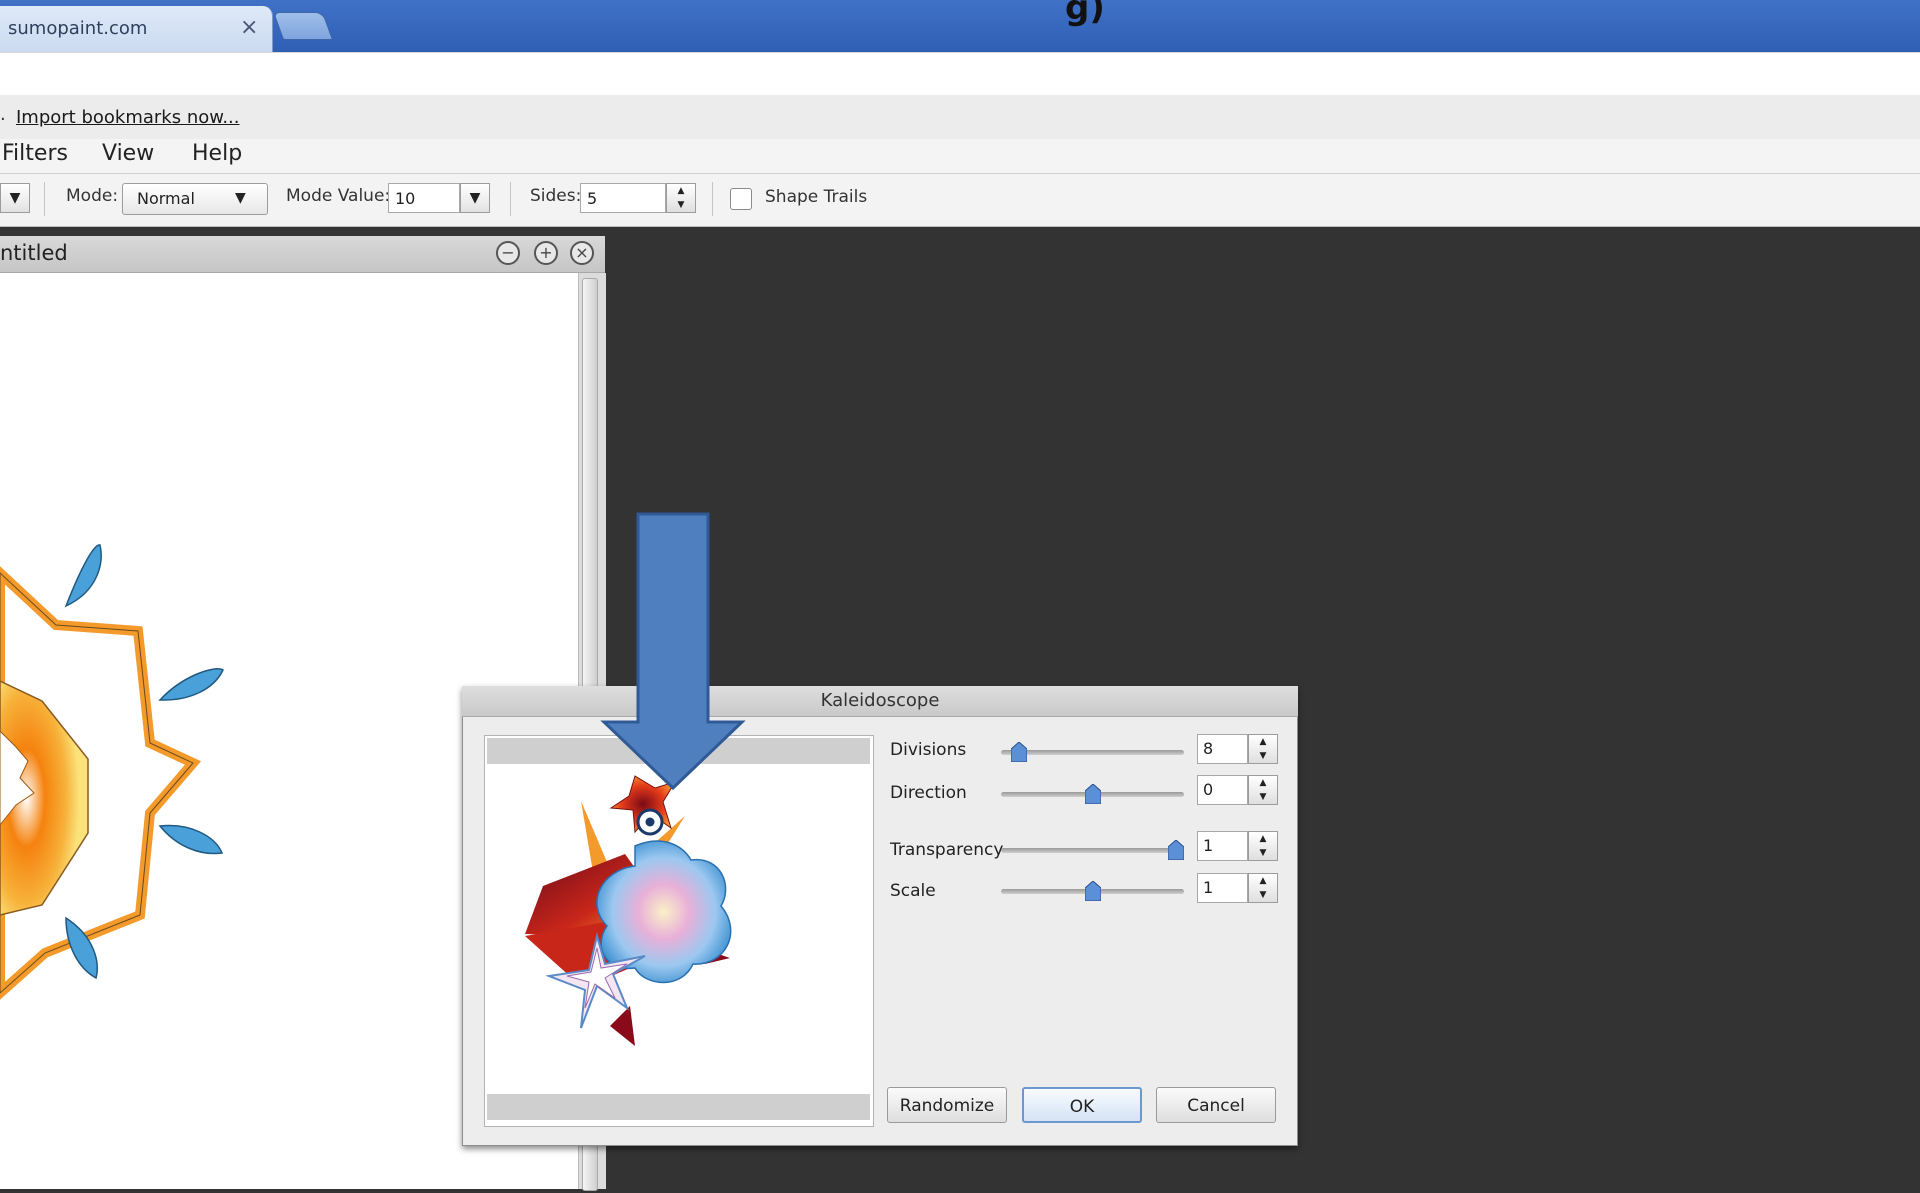 This screenshot has width=1920, height=1193. I want to click on sides-label: Sides:, so click(556, 196).